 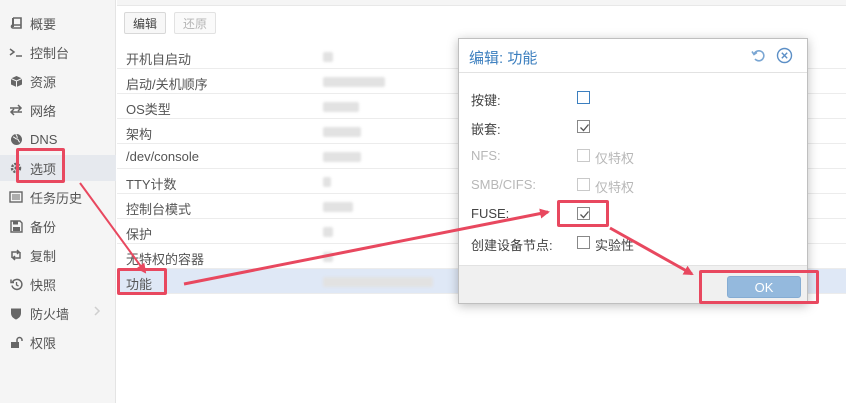 What do you see at coordinates (16, 52) in the screenshot?
I see `terminal-icon` at bounding box center [16, 52].